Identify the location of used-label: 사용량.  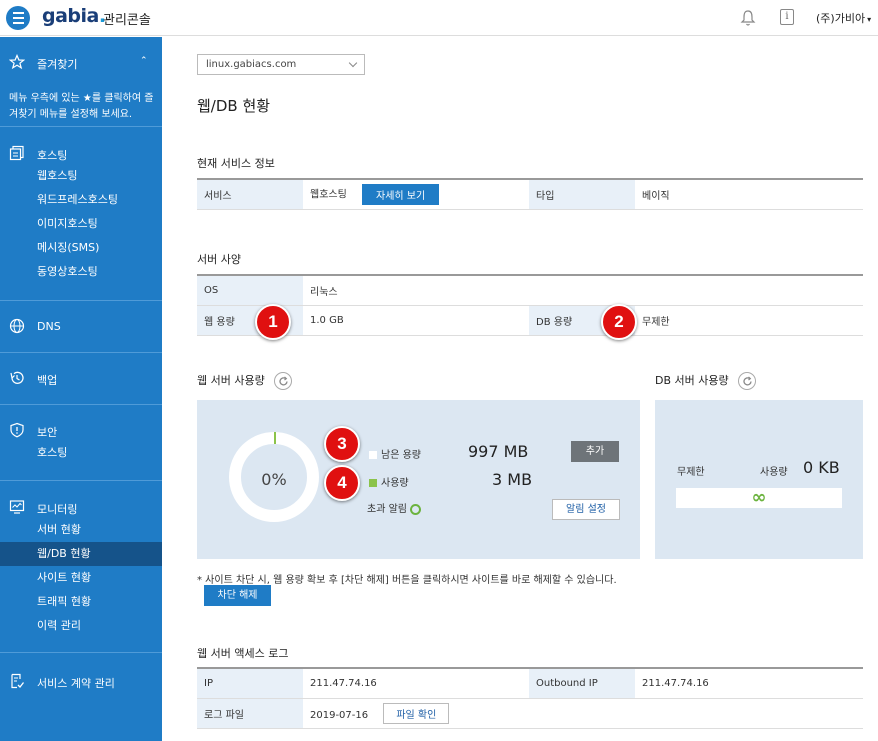
(395, 483).